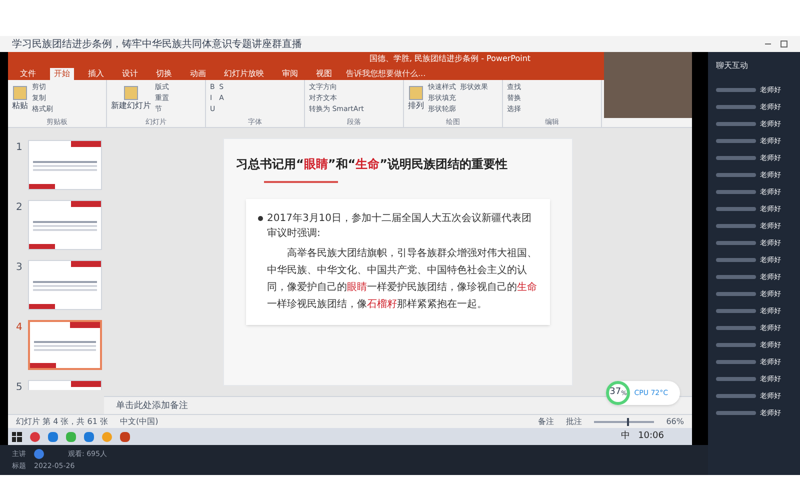  I want to click on ribbon-large-button: 排列, so click(416, 99).